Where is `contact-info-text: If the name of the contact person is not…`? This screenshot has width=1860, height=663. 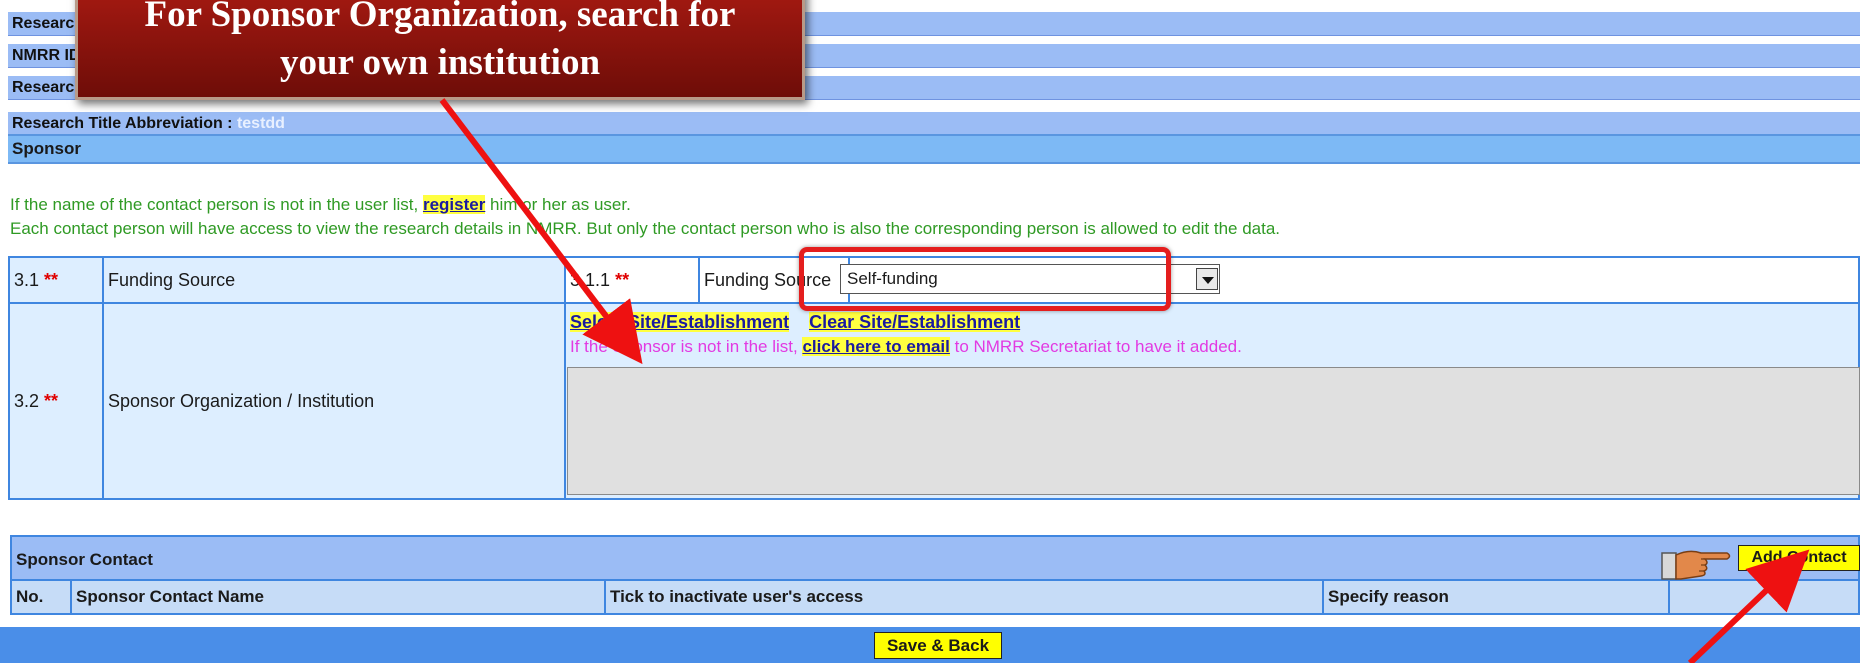 contact-info-text: If the name of the contact person is not… is located at coordinates (645, 217).